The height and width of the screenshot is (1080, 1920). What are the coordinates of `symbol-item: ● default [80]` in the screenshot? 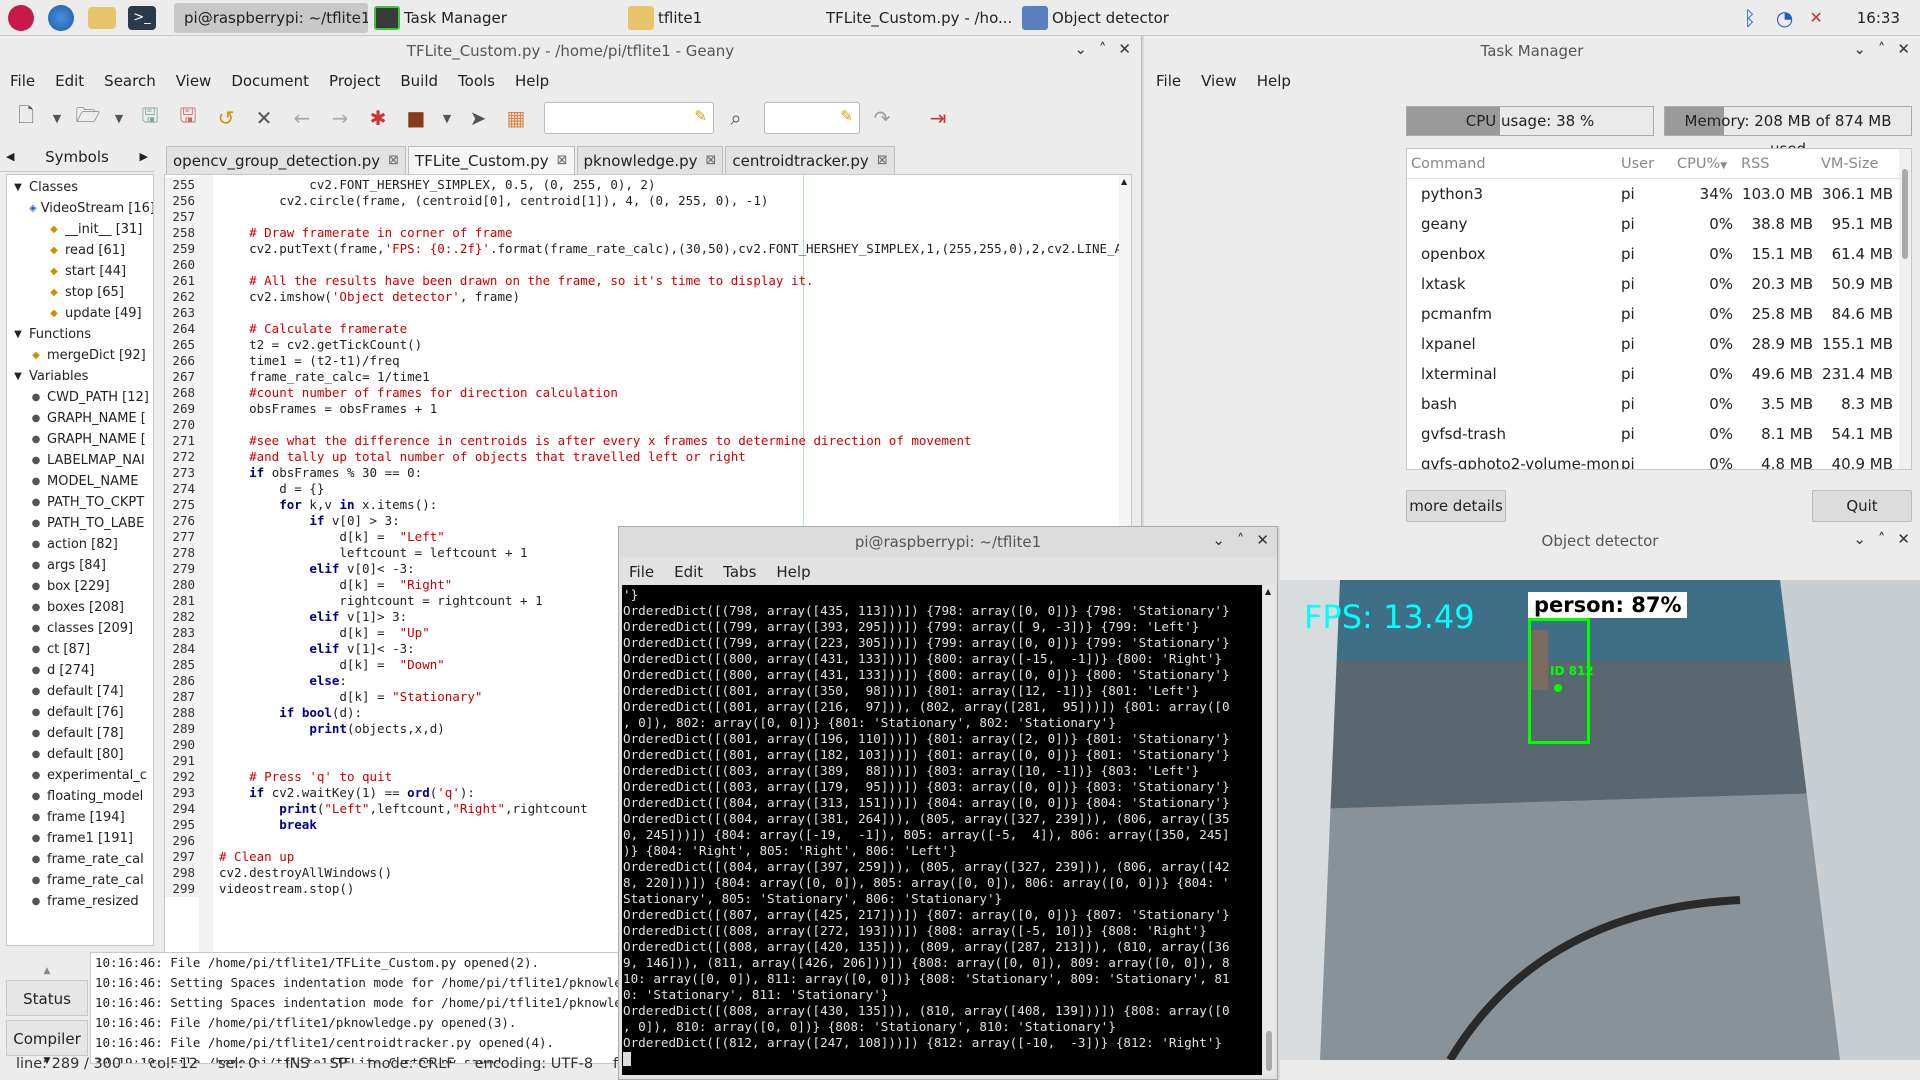 It's located at (80, 754).